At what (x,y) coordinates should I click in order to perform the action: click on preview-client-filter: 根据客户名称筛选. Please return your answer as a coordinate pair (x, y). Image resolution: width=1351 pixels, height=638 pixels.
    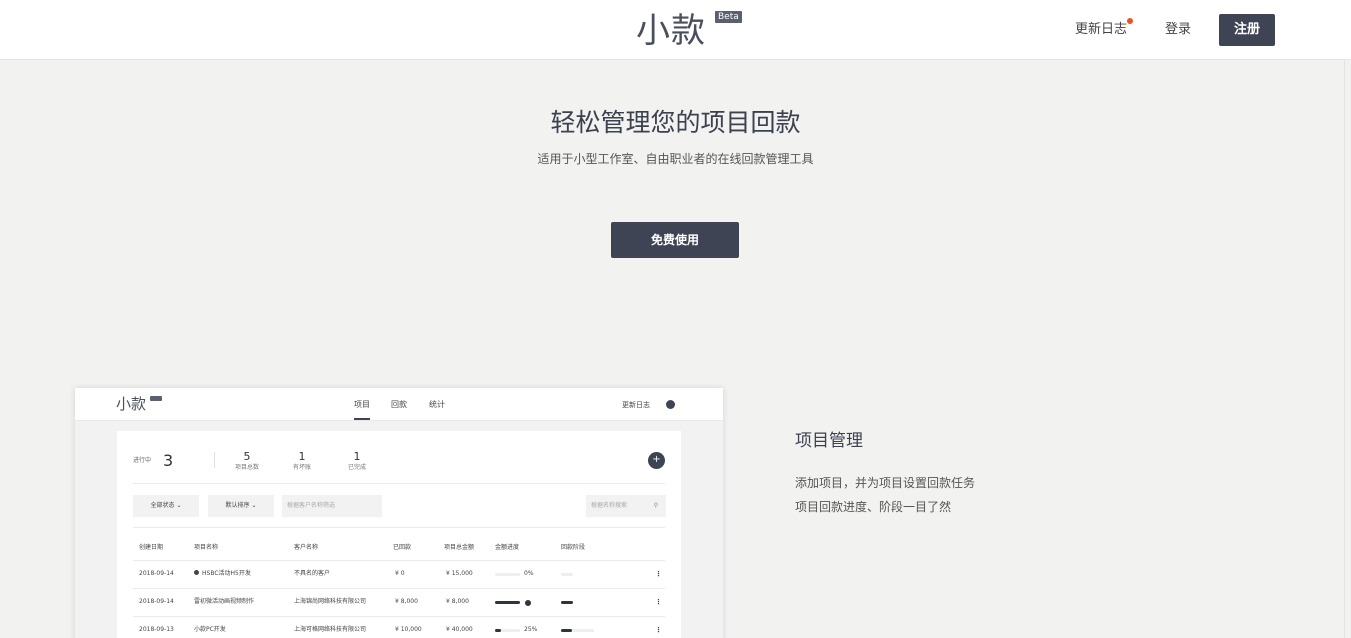
    Looking at the image, I should click on (332, 506).